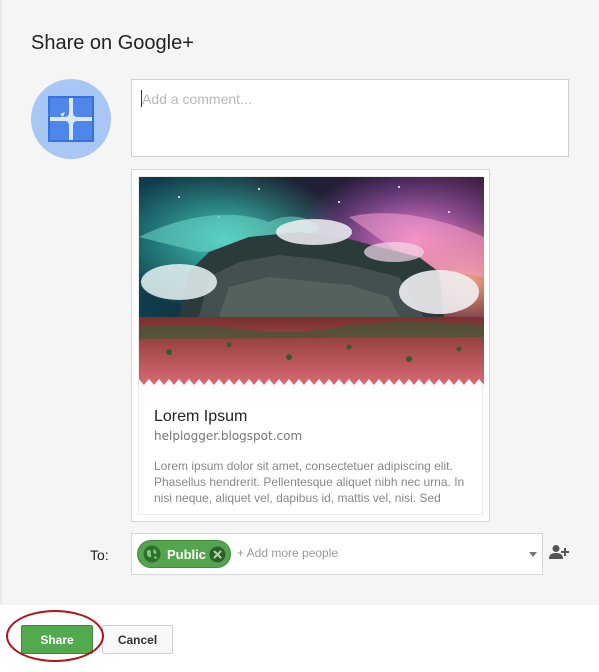 This screenshot has width=599, height=672. I want to click on blogger-puzzle-icon, so click(71, 119).